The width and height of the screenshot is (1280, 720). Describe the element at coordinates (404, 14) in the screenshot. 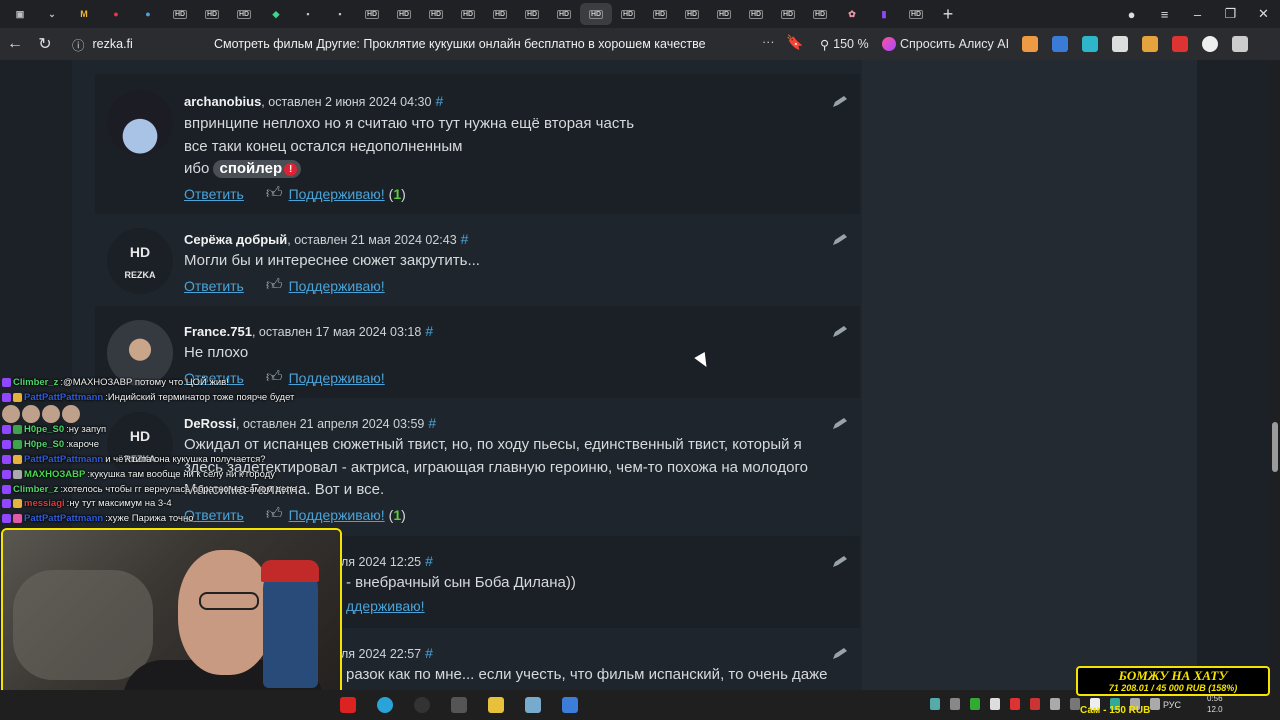

I see `tab-hd-5: HD` at that location.